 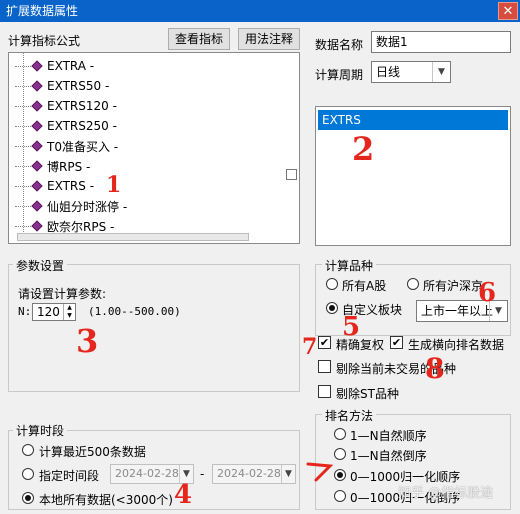 I want to click on tree-item: EXTRS120 -, so click(x=66, y=106).